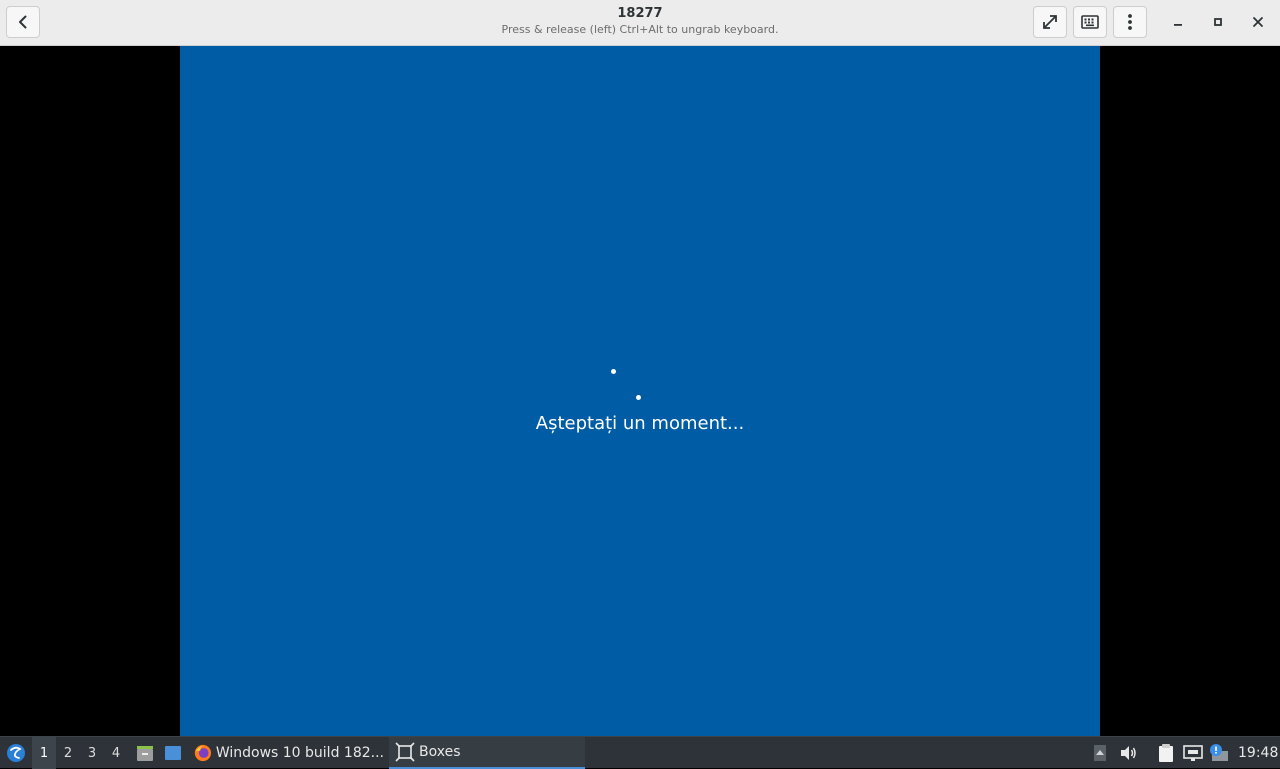  I want to click on maximize-icon, so click(1218, 22).